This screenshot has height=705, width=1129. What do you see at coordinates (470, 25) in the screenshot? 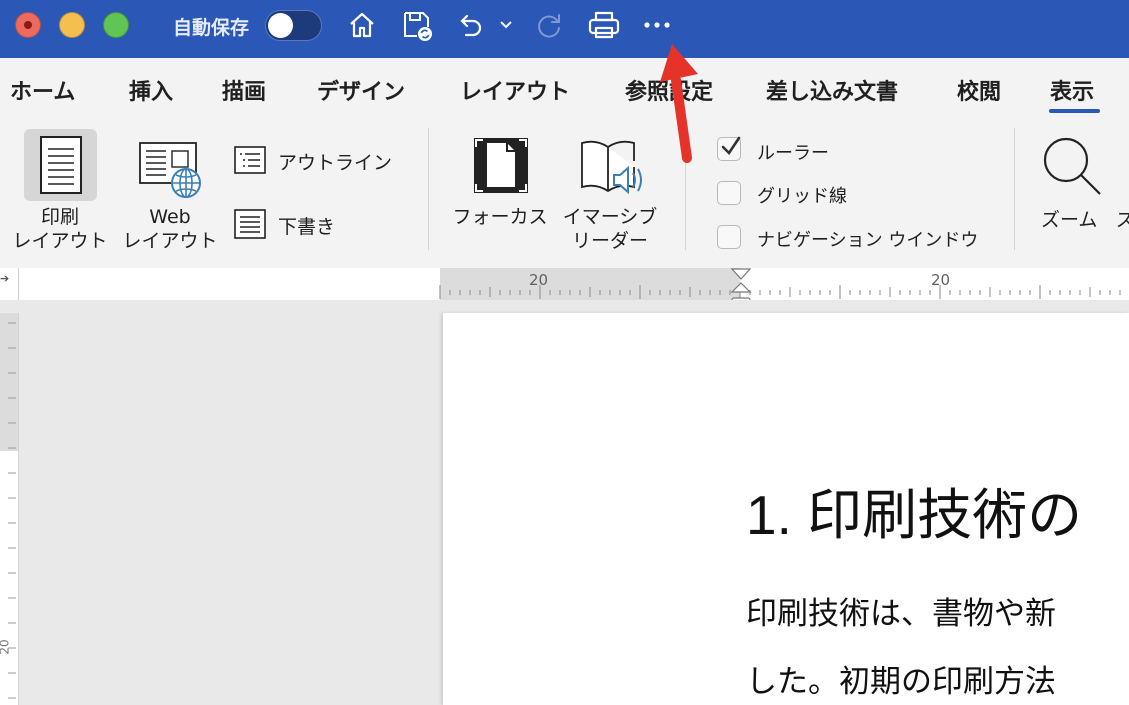
I see `undo-icon` at bounding box center [470, 25].